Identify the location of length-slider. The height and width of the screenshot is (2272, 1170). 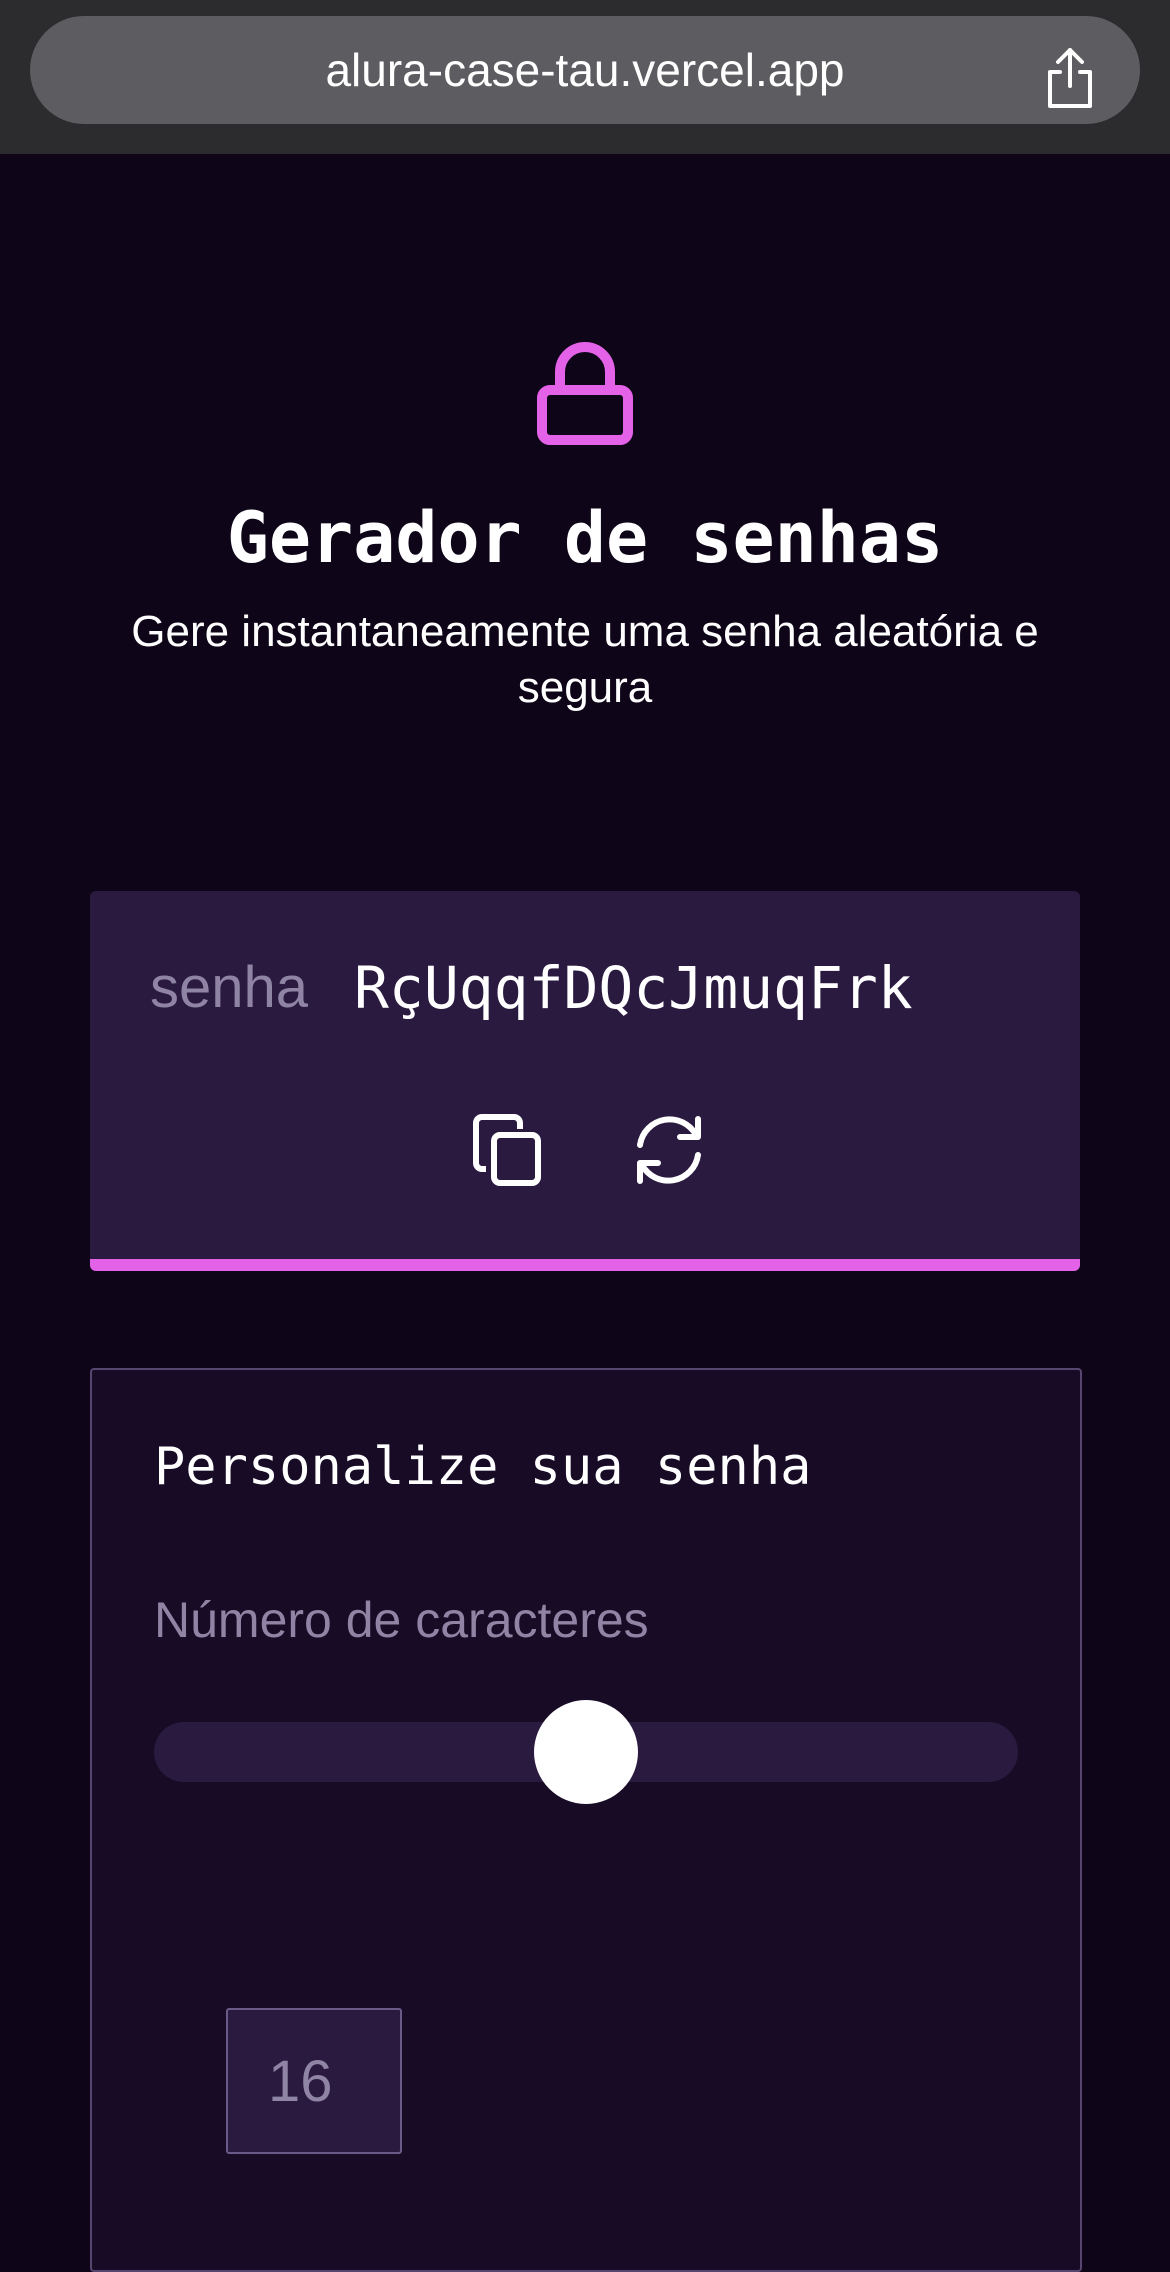
(586, 1752).